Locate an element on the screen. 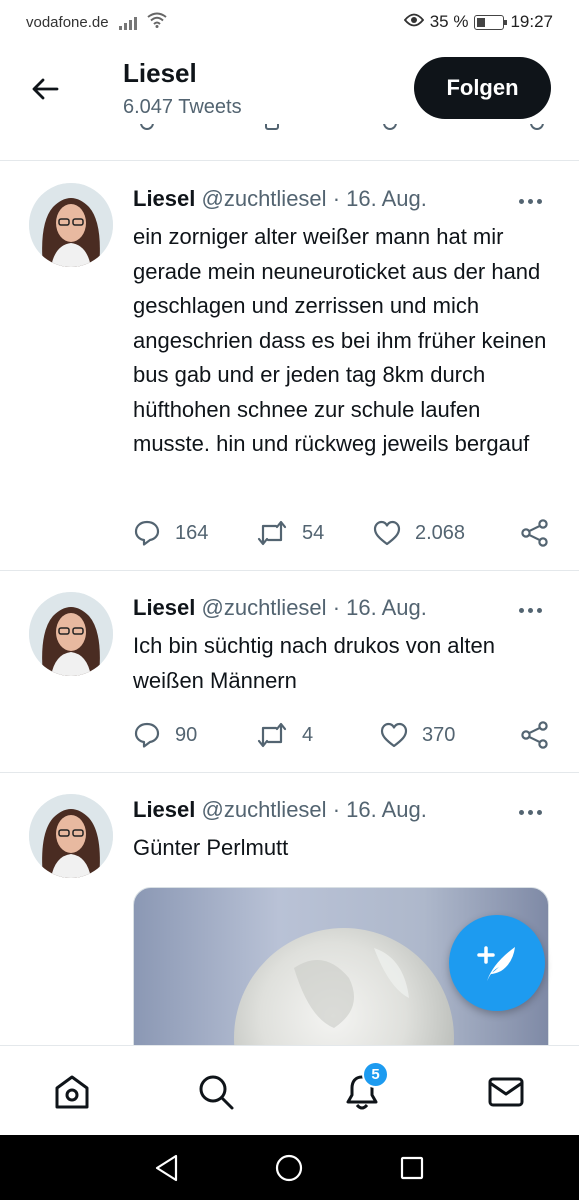 The image size is (579, 1200). reply-count: 90 is located at coordinates (186, 734).